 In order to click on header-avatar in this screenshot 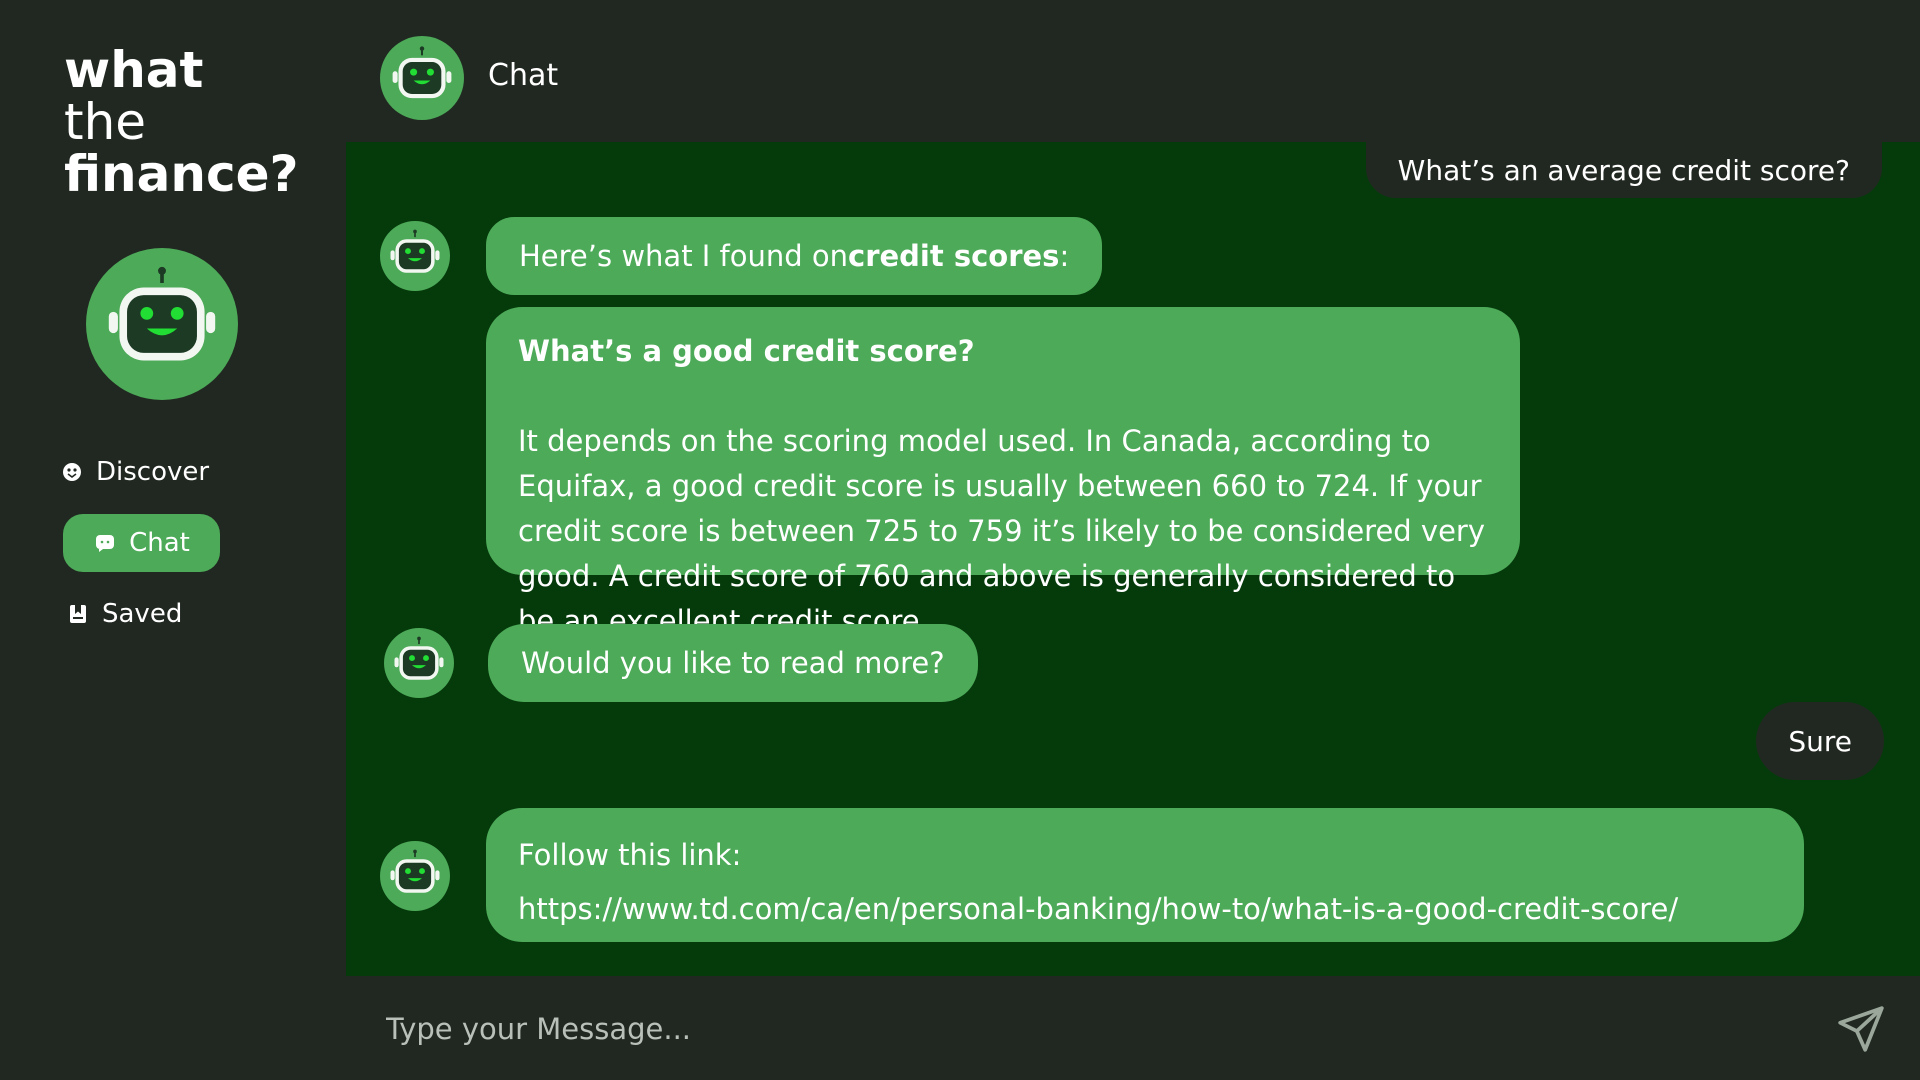, I will do `click(422, 78)`.